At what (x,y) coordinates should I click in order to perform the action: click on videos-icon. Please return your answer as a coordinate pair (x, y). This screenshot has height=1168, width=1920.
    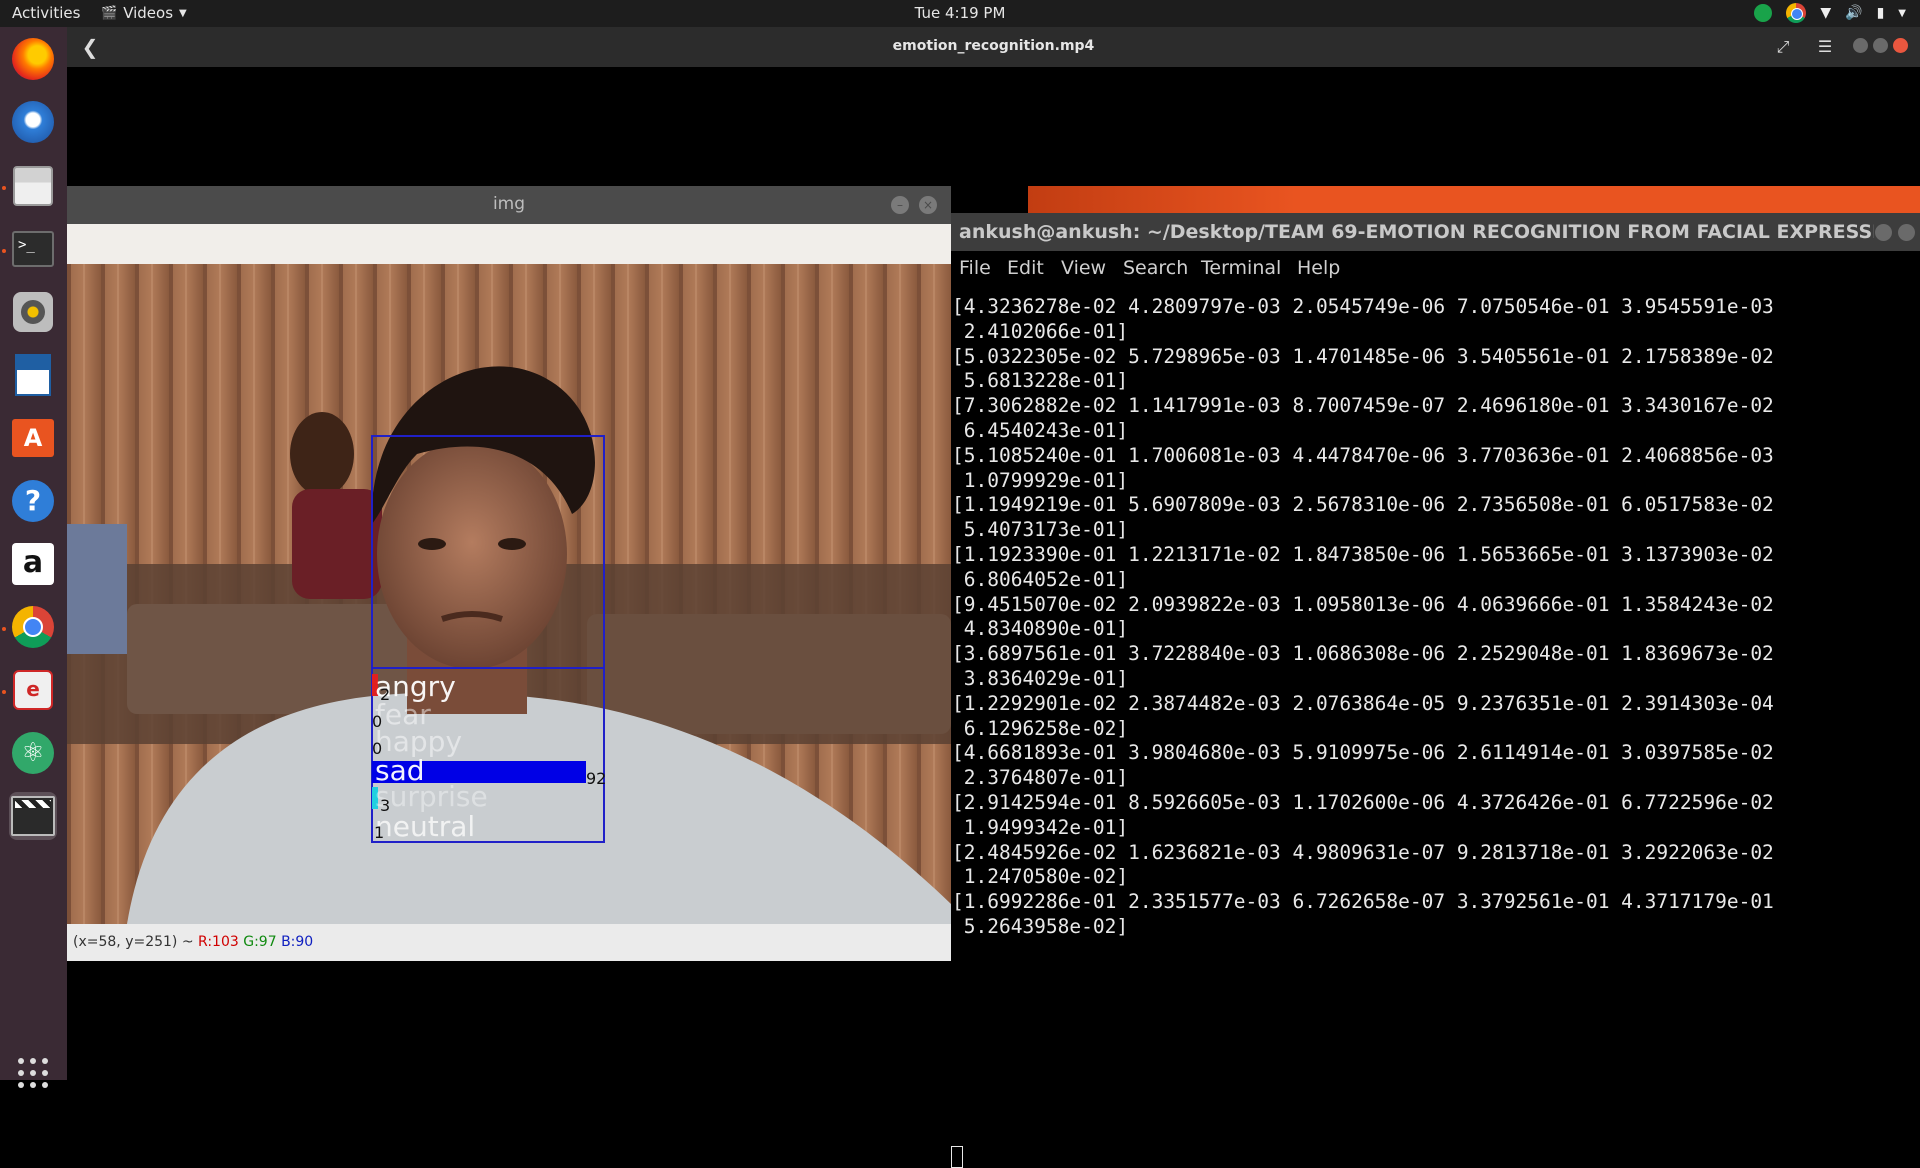
    Looking at the image, I should click on (33, 816).